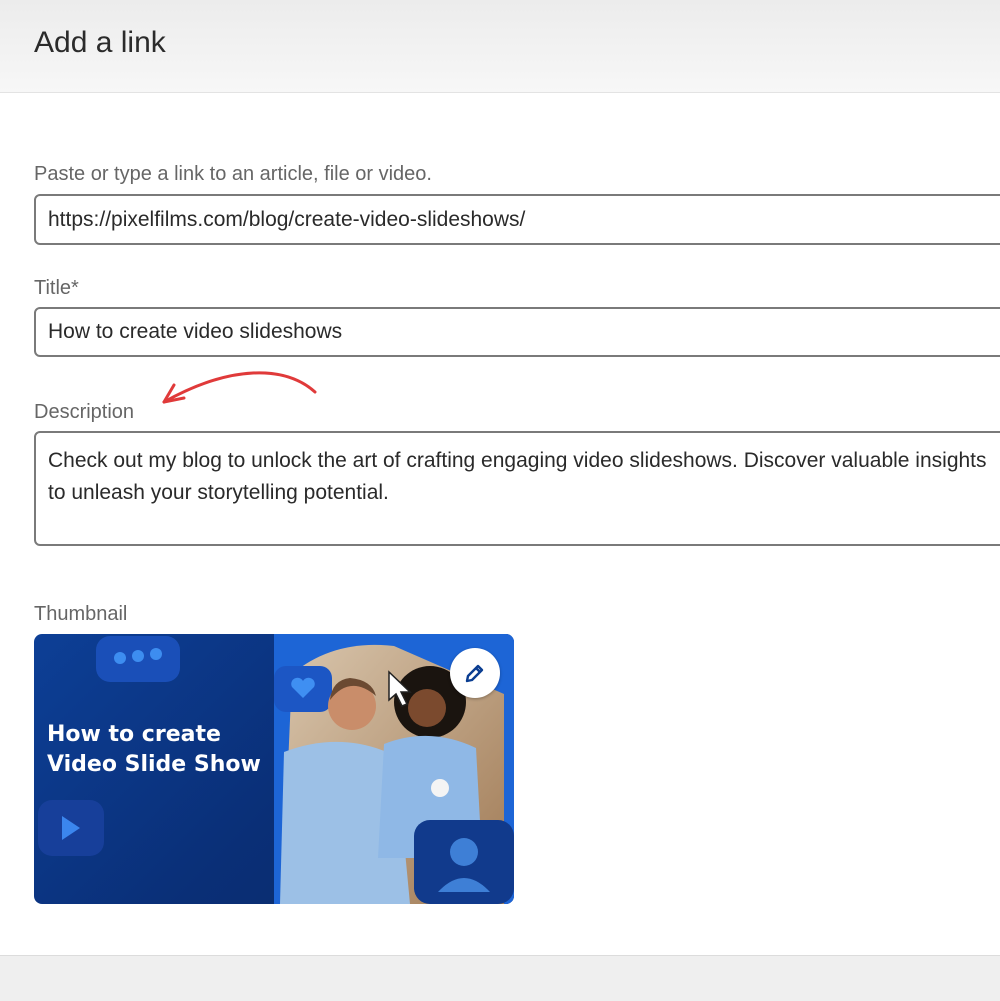 The height and width of the screenshot is (1001, 1000). What do you see at coordinates (154, 750) in the screenshot?
I see `thumbnail-title: How to create Video Slide Show` at bounding box center [154, 750].